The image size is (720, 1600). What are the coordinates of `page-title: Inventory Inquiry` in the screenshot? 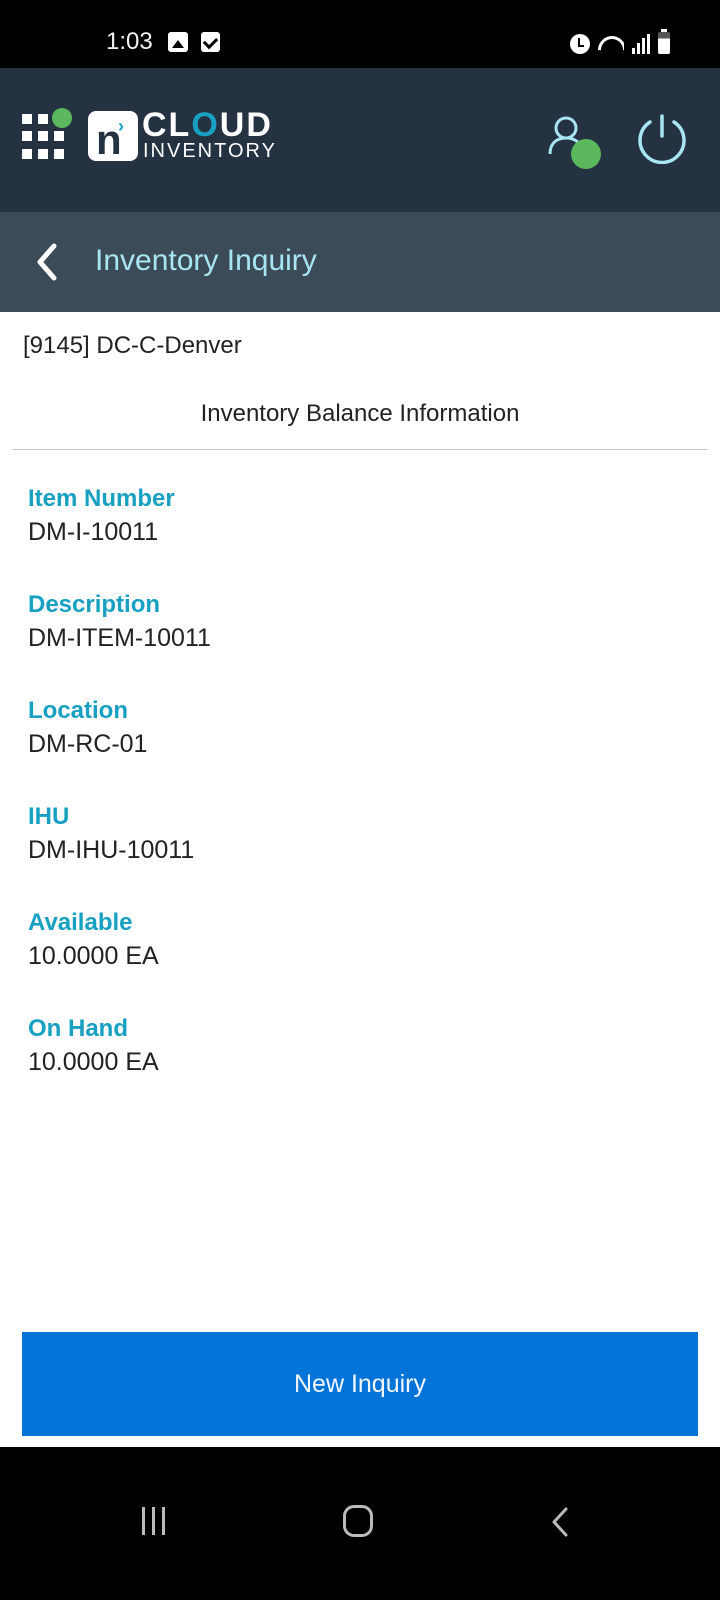 It's located at (206, 260).